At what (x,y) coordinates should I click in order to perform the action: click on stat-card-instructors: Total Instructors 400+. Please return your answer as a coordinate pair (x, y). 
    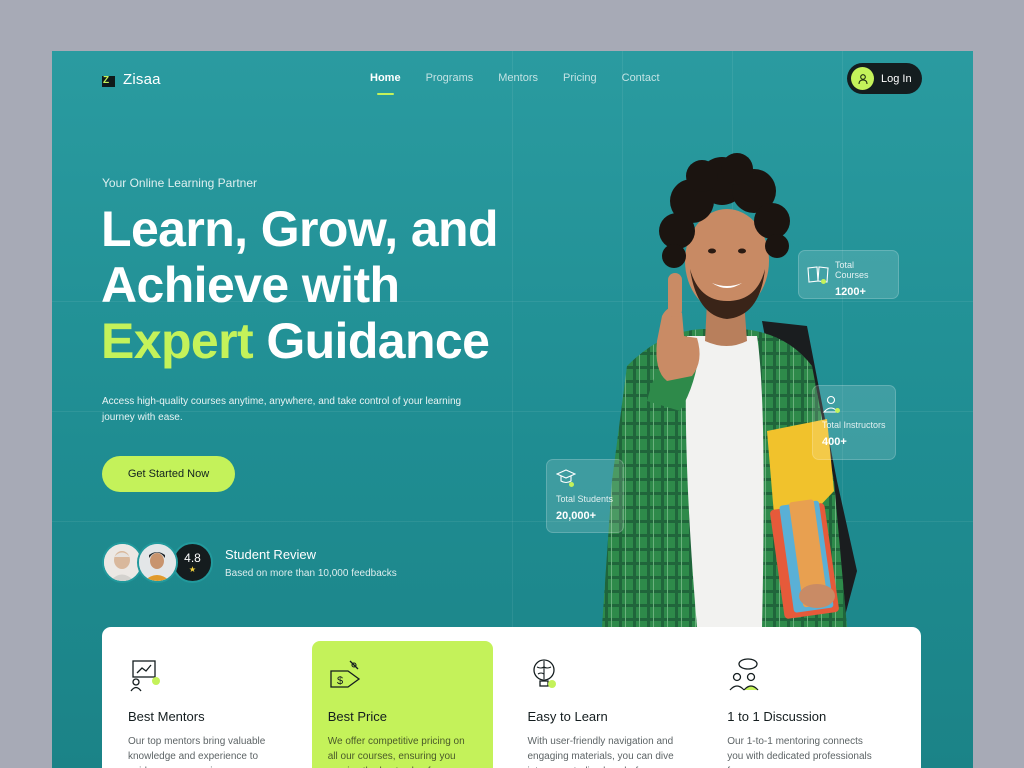
    Looking at the image, I should click on (854, 422).